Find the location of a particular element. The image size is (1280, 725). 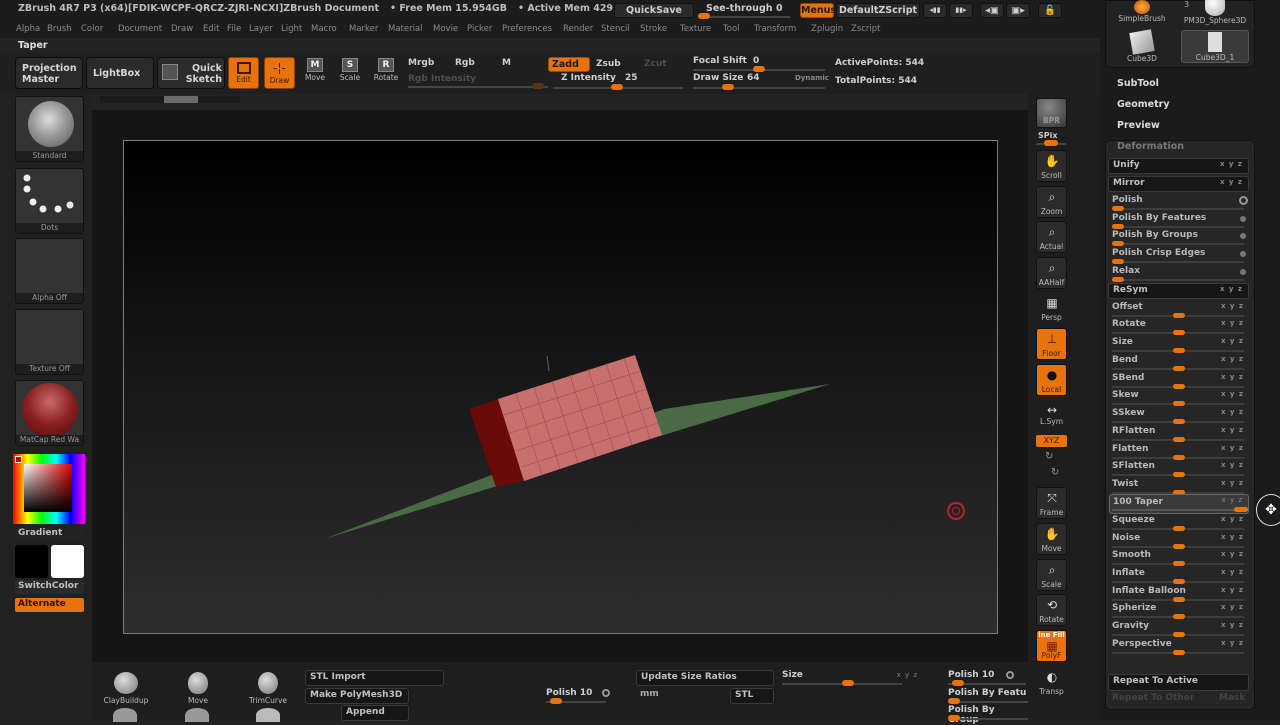

claybuildup-brush: ClayBuildup is located at coordinates (126, 688).